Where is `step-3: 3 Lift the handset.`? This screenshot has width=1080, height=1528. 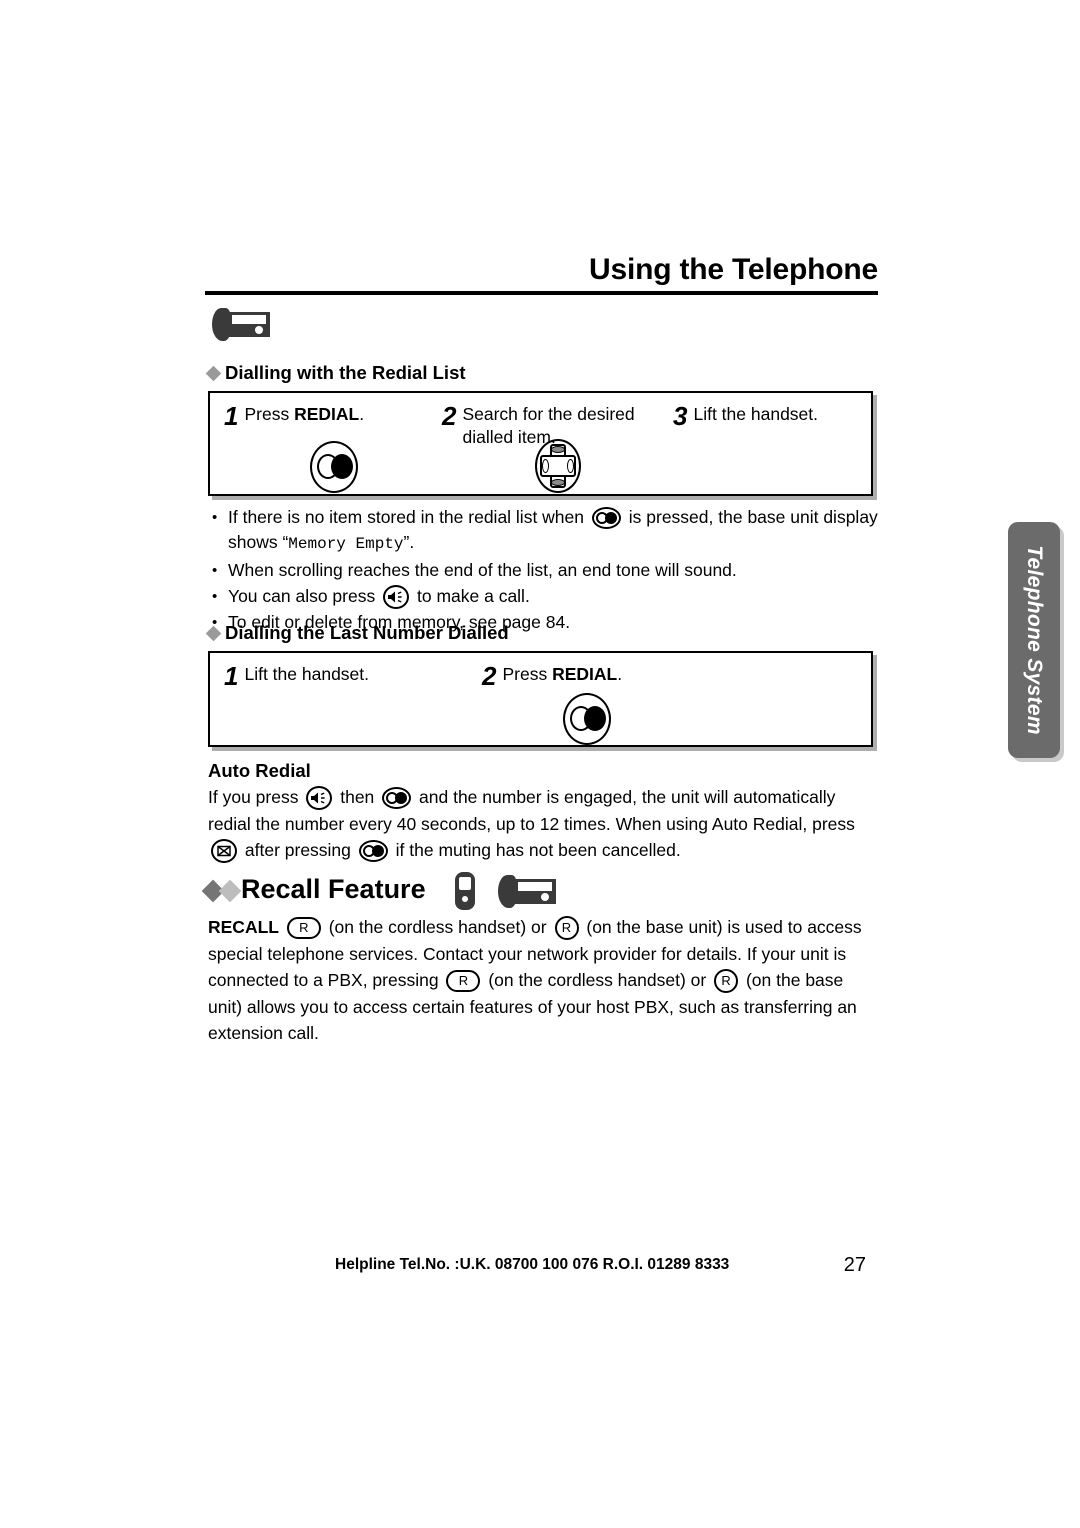 step-3: 3 Lift the handset. is located at coordinates (768, 416).